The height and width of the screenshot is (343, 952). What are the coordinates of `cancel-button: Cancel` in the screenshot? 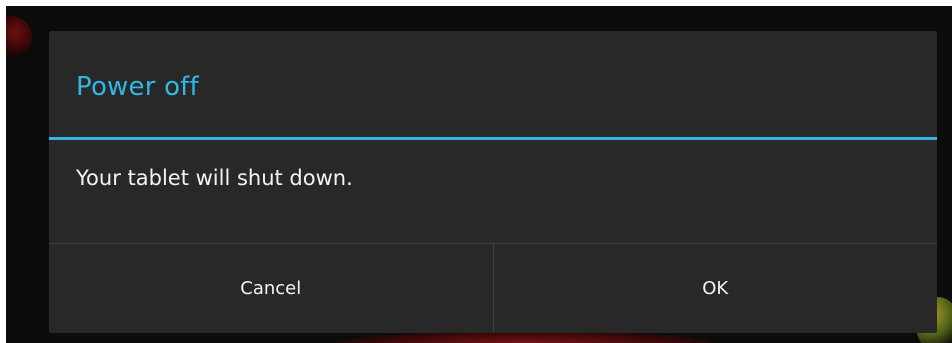 It's located at (271, 288).